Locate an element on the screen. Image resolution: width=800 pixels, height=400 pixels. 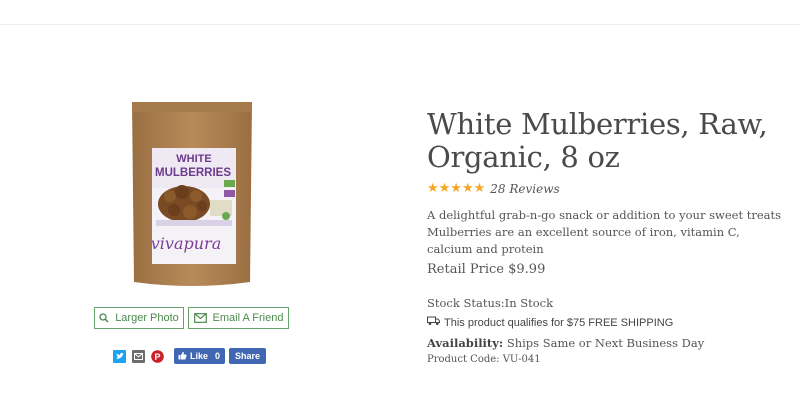
share-label: Share is located at coordinates (248, 356).